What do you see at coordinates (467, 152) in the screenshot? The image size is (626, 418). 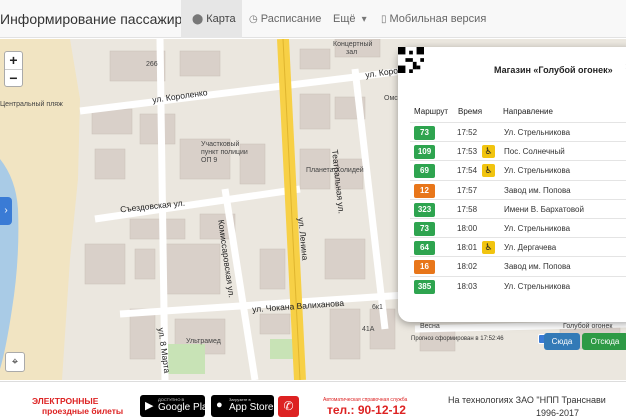 I see `arrival-time: 17:53` at bounding box center [467, 152].